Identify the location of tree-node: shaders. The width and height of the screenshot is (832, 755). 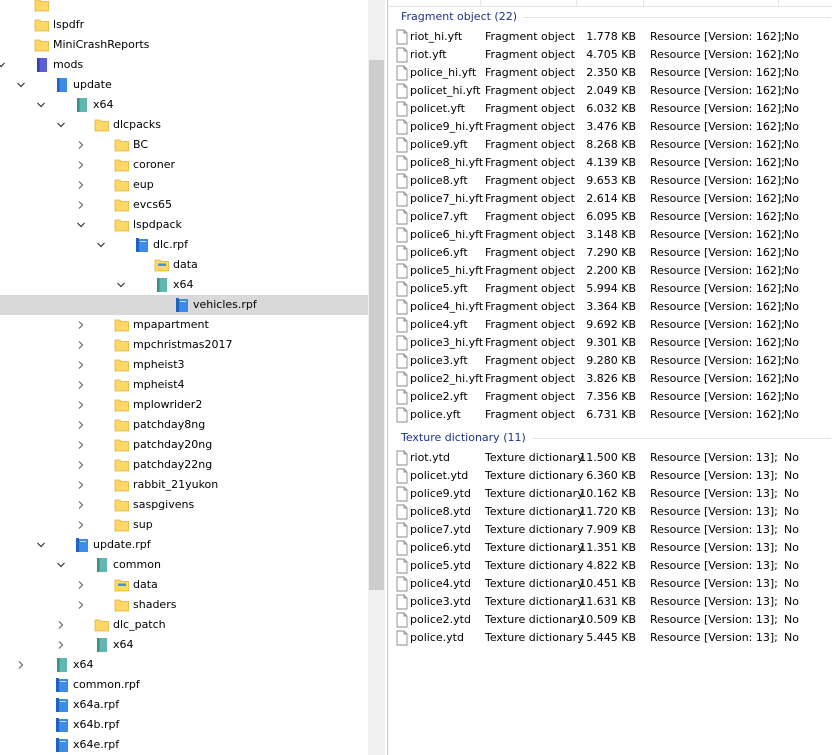
(184, 605).